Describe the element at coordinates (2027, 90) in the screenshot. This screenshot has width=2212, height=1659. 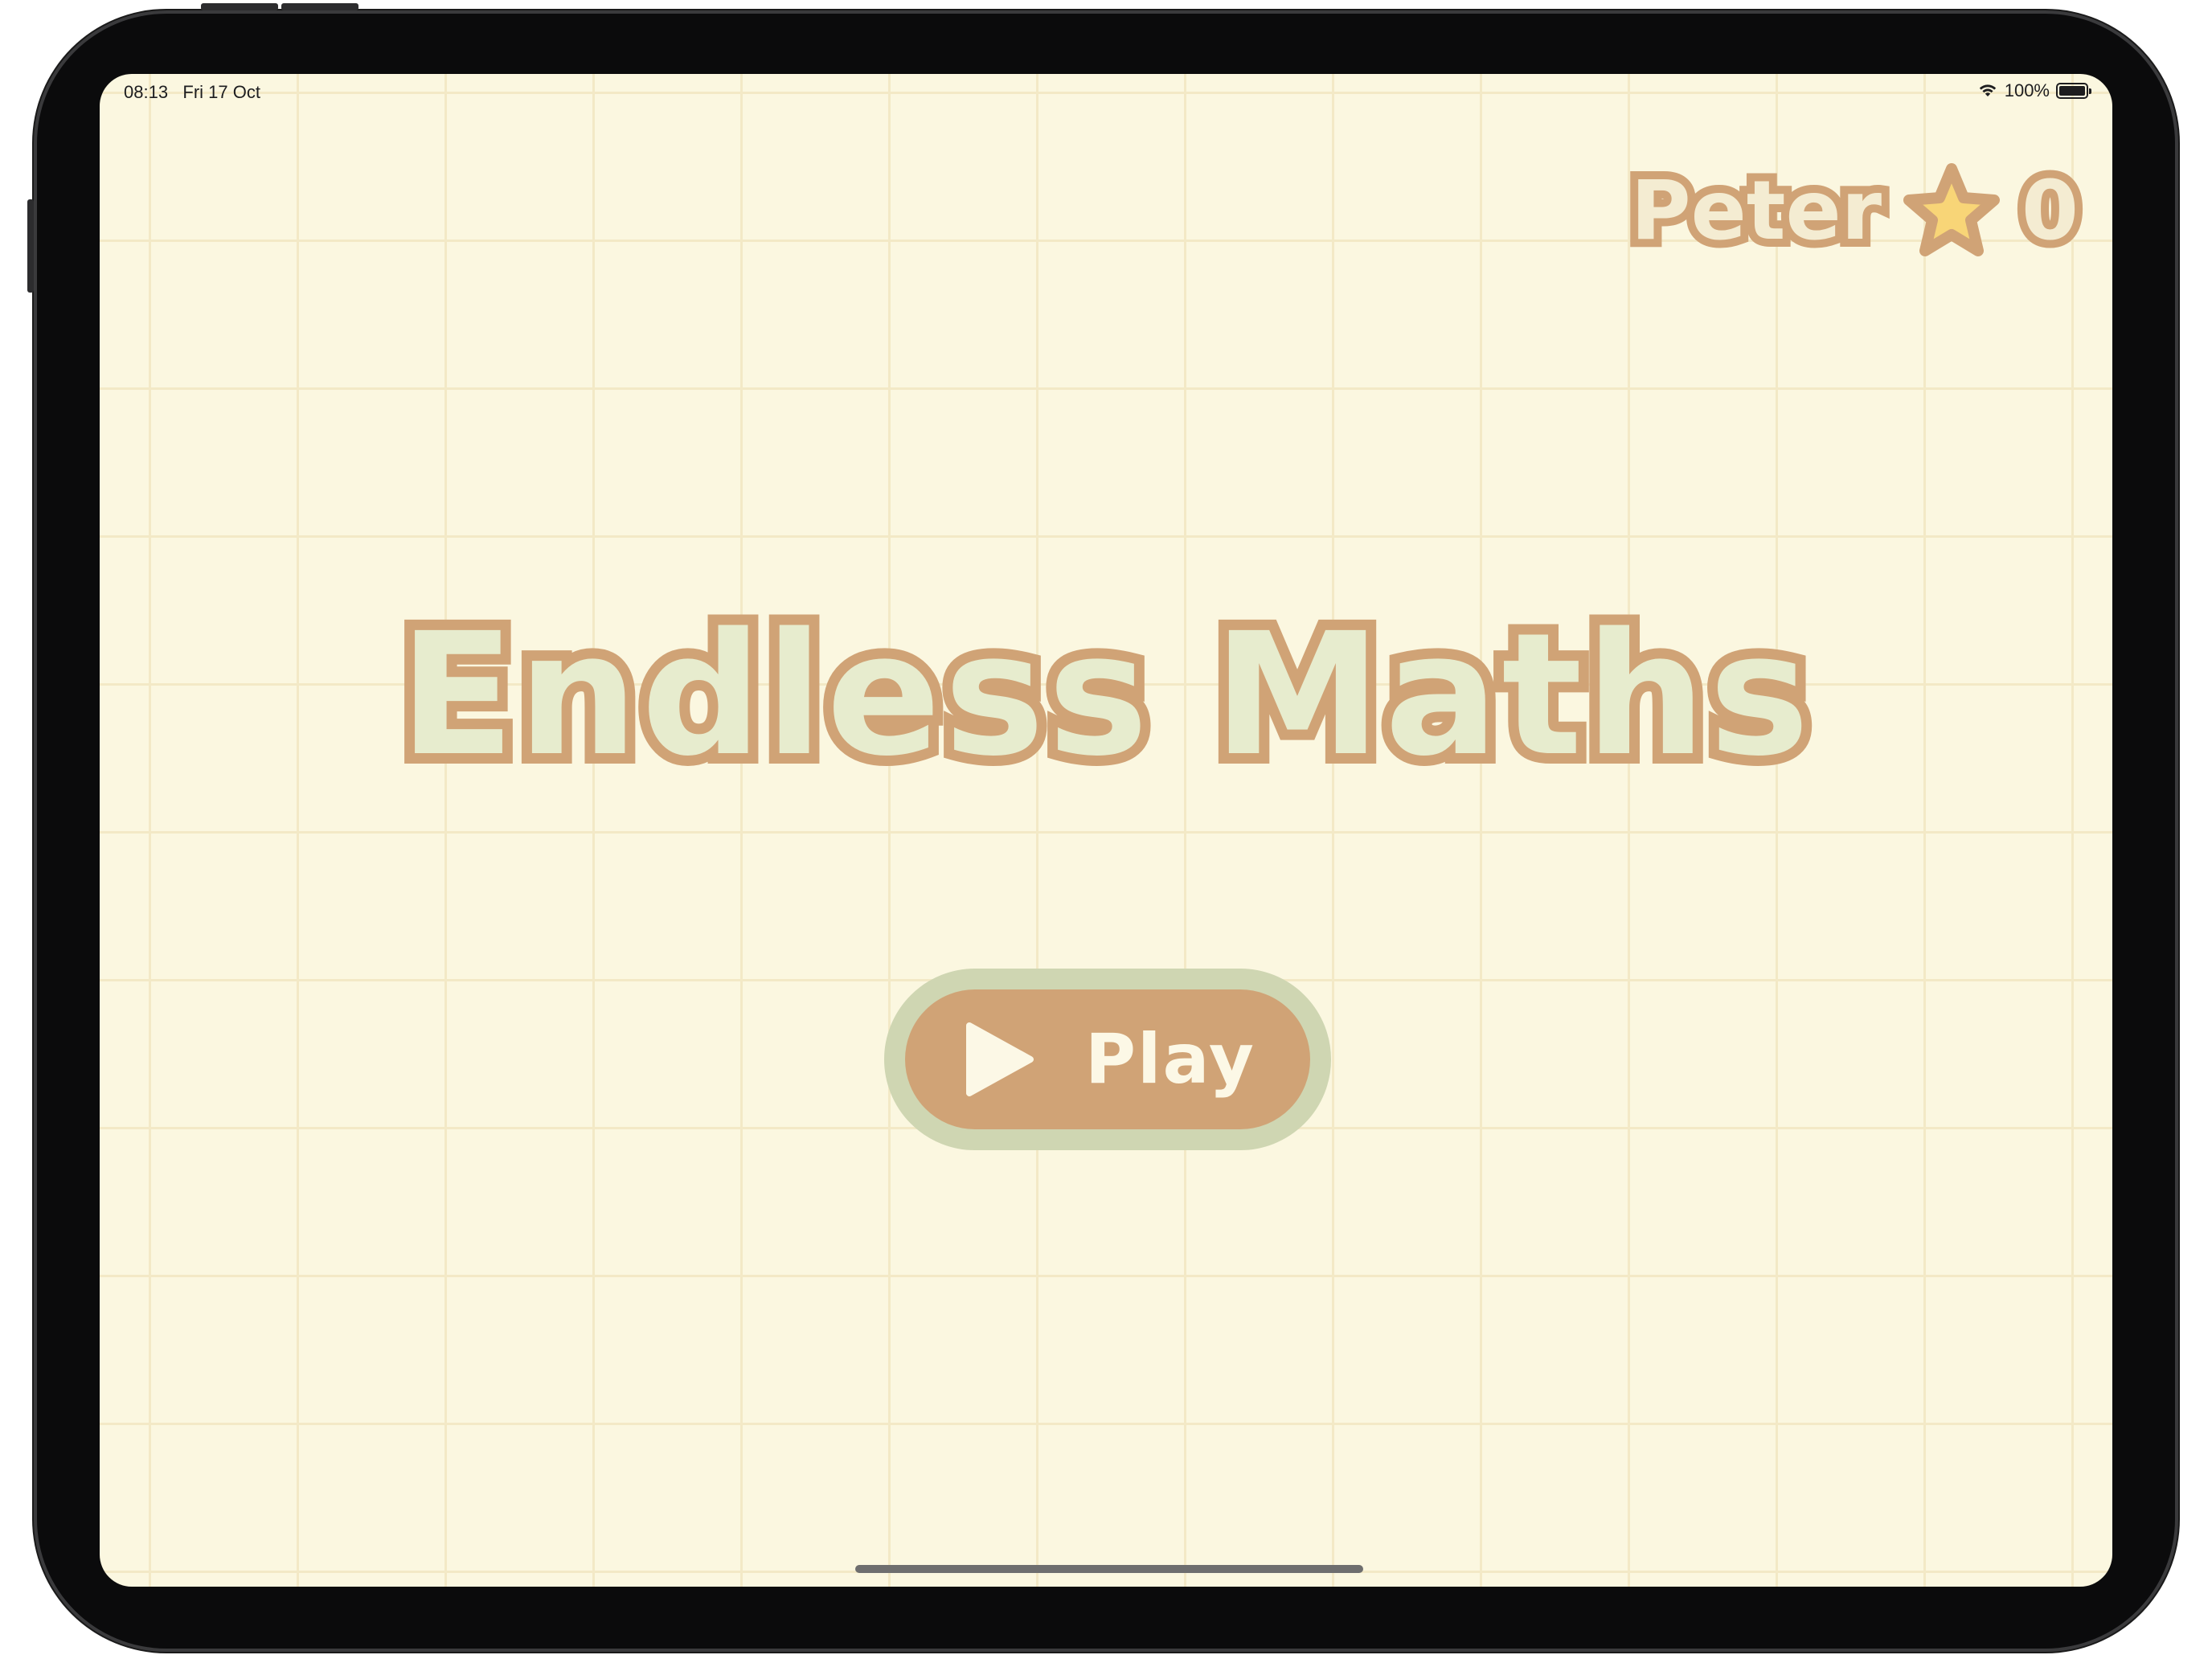
I see `battery-percent: 100%` at that location.